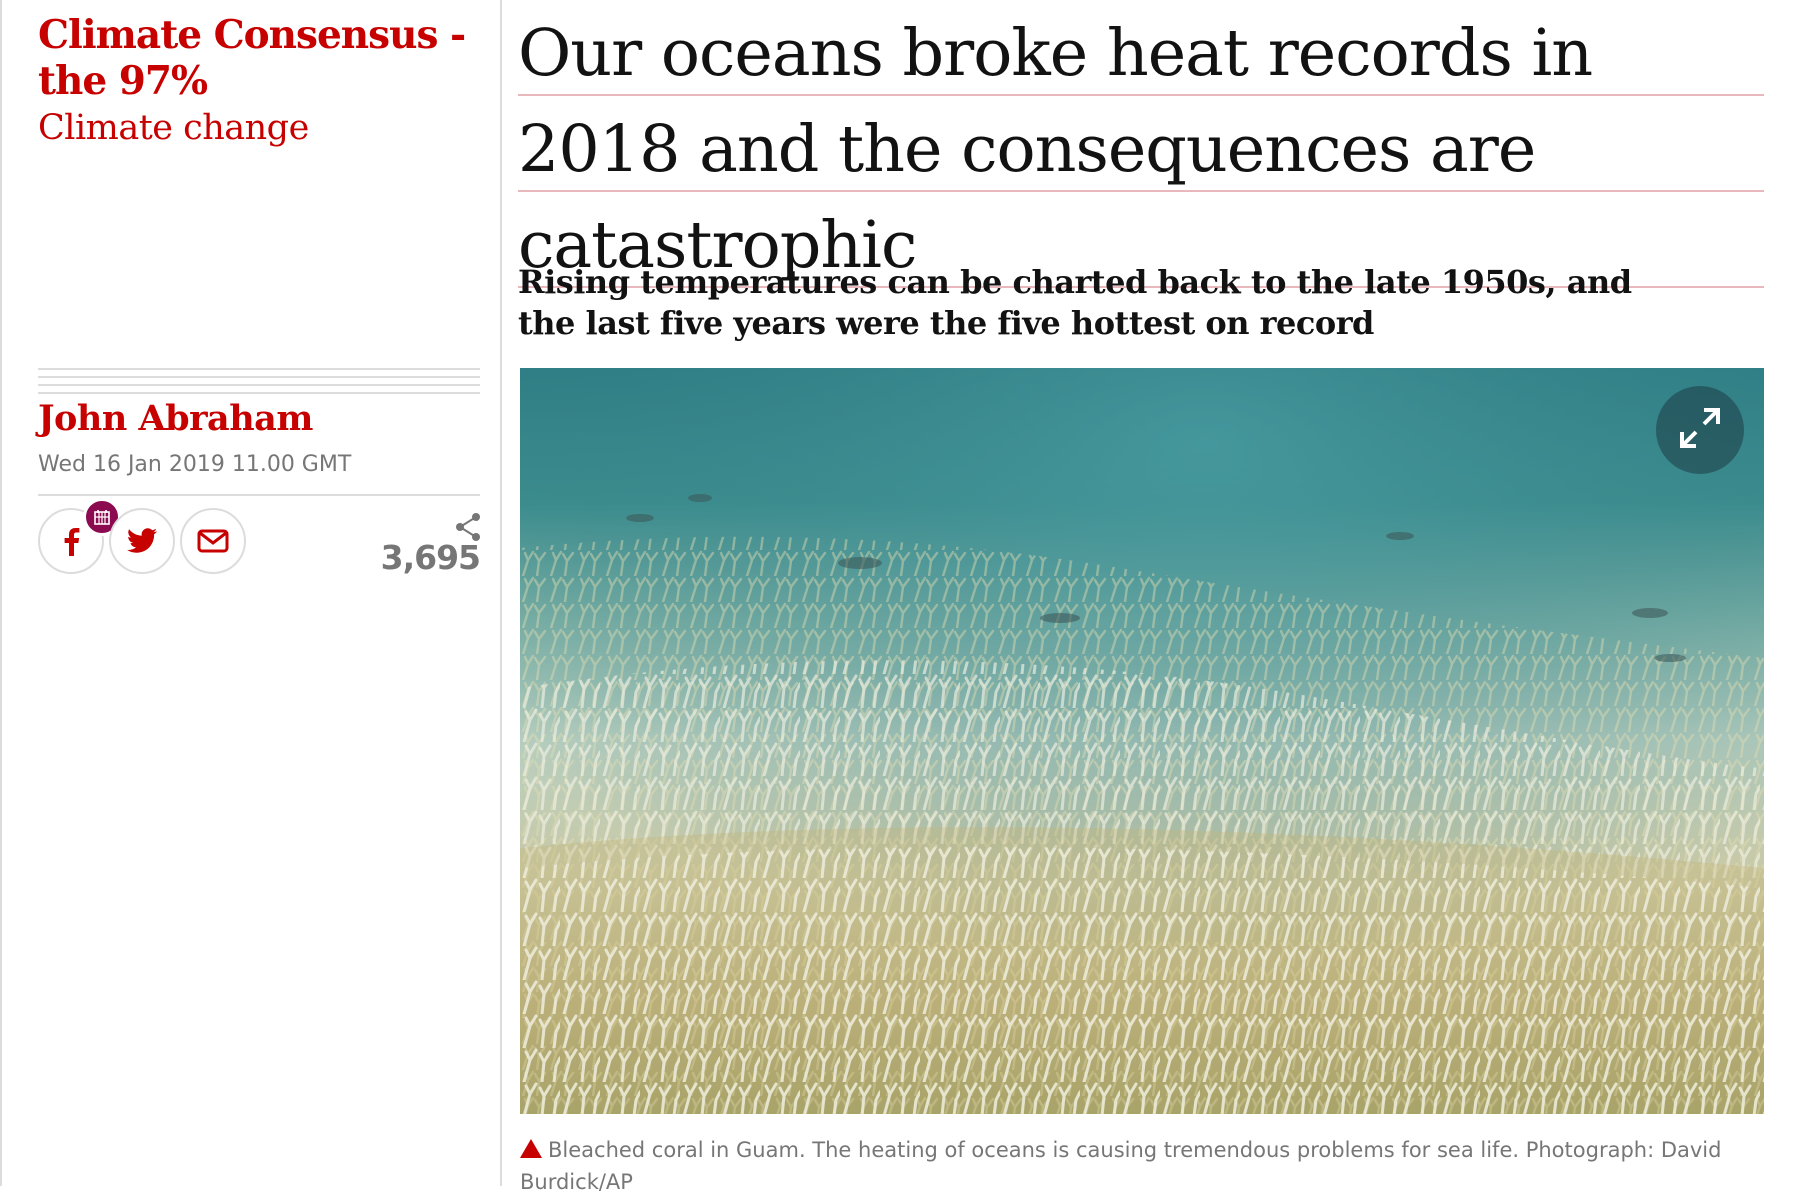 The width and height of the screenshot is (1804, 1198). Describe the element at coordinates (175, 419) in the screenshot. I see `author-link: John Abraham` at that location.